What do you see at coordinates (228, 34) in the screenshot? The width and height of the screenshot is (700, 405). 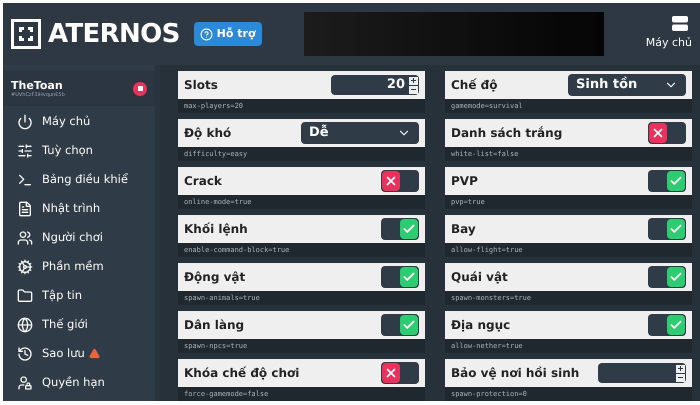 I see `help-button: Hỗ trợ` at bounding box center [228, 34].